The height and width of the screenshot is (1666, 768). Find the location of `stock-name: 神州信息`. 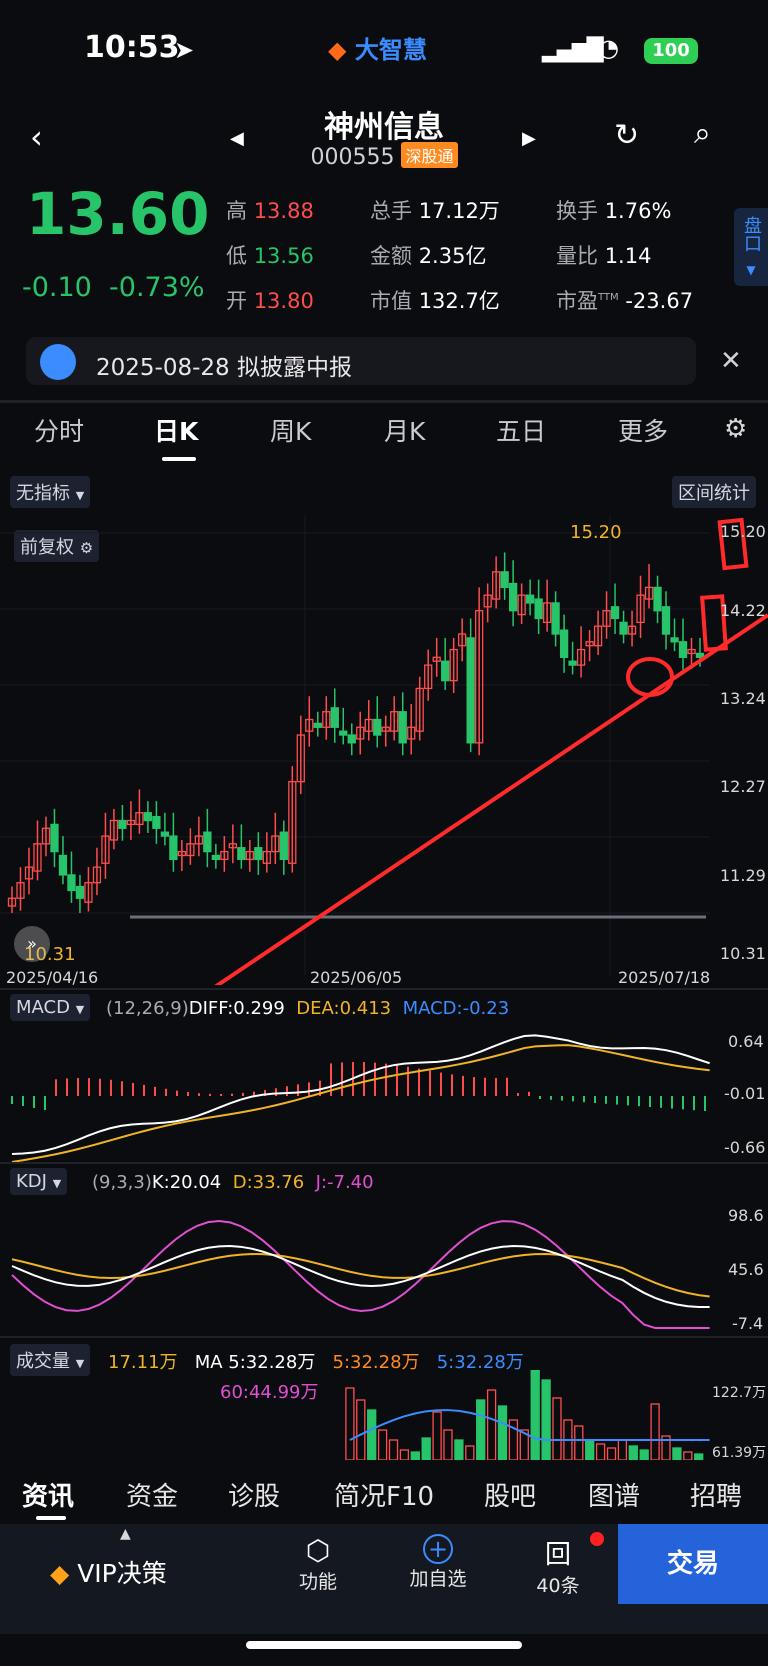

stock-name: 神州信息 is located at coordinates (384, 127).